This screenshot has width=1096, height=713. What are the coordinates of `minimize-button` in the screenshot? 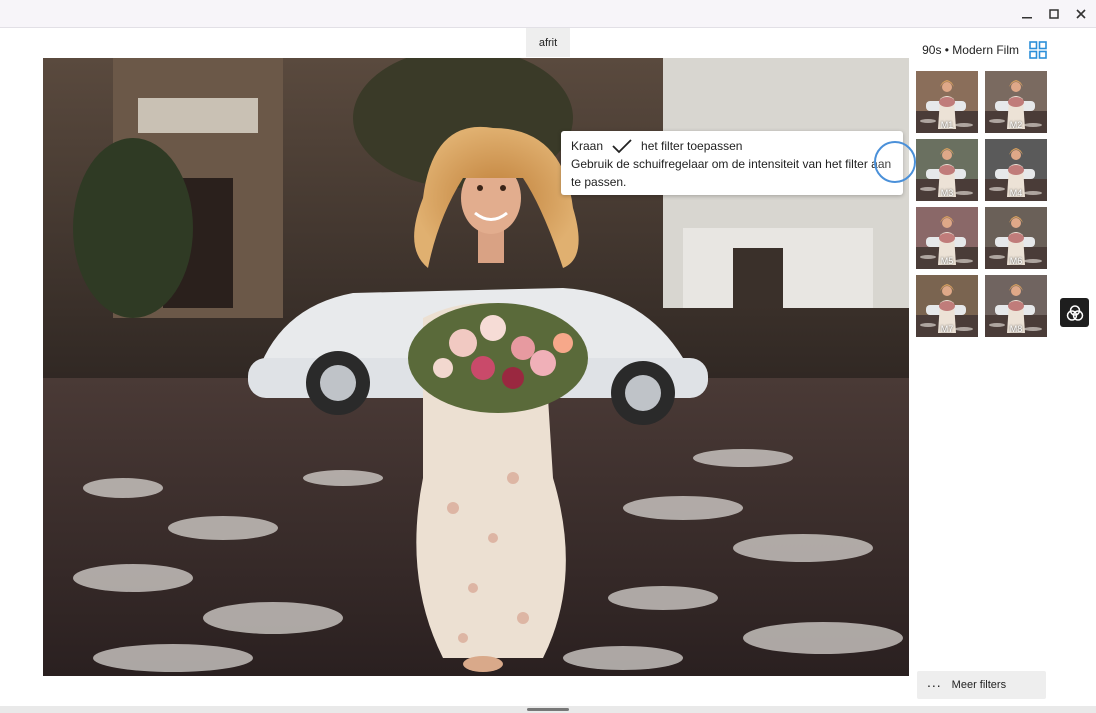 It's located at (1027, 14).